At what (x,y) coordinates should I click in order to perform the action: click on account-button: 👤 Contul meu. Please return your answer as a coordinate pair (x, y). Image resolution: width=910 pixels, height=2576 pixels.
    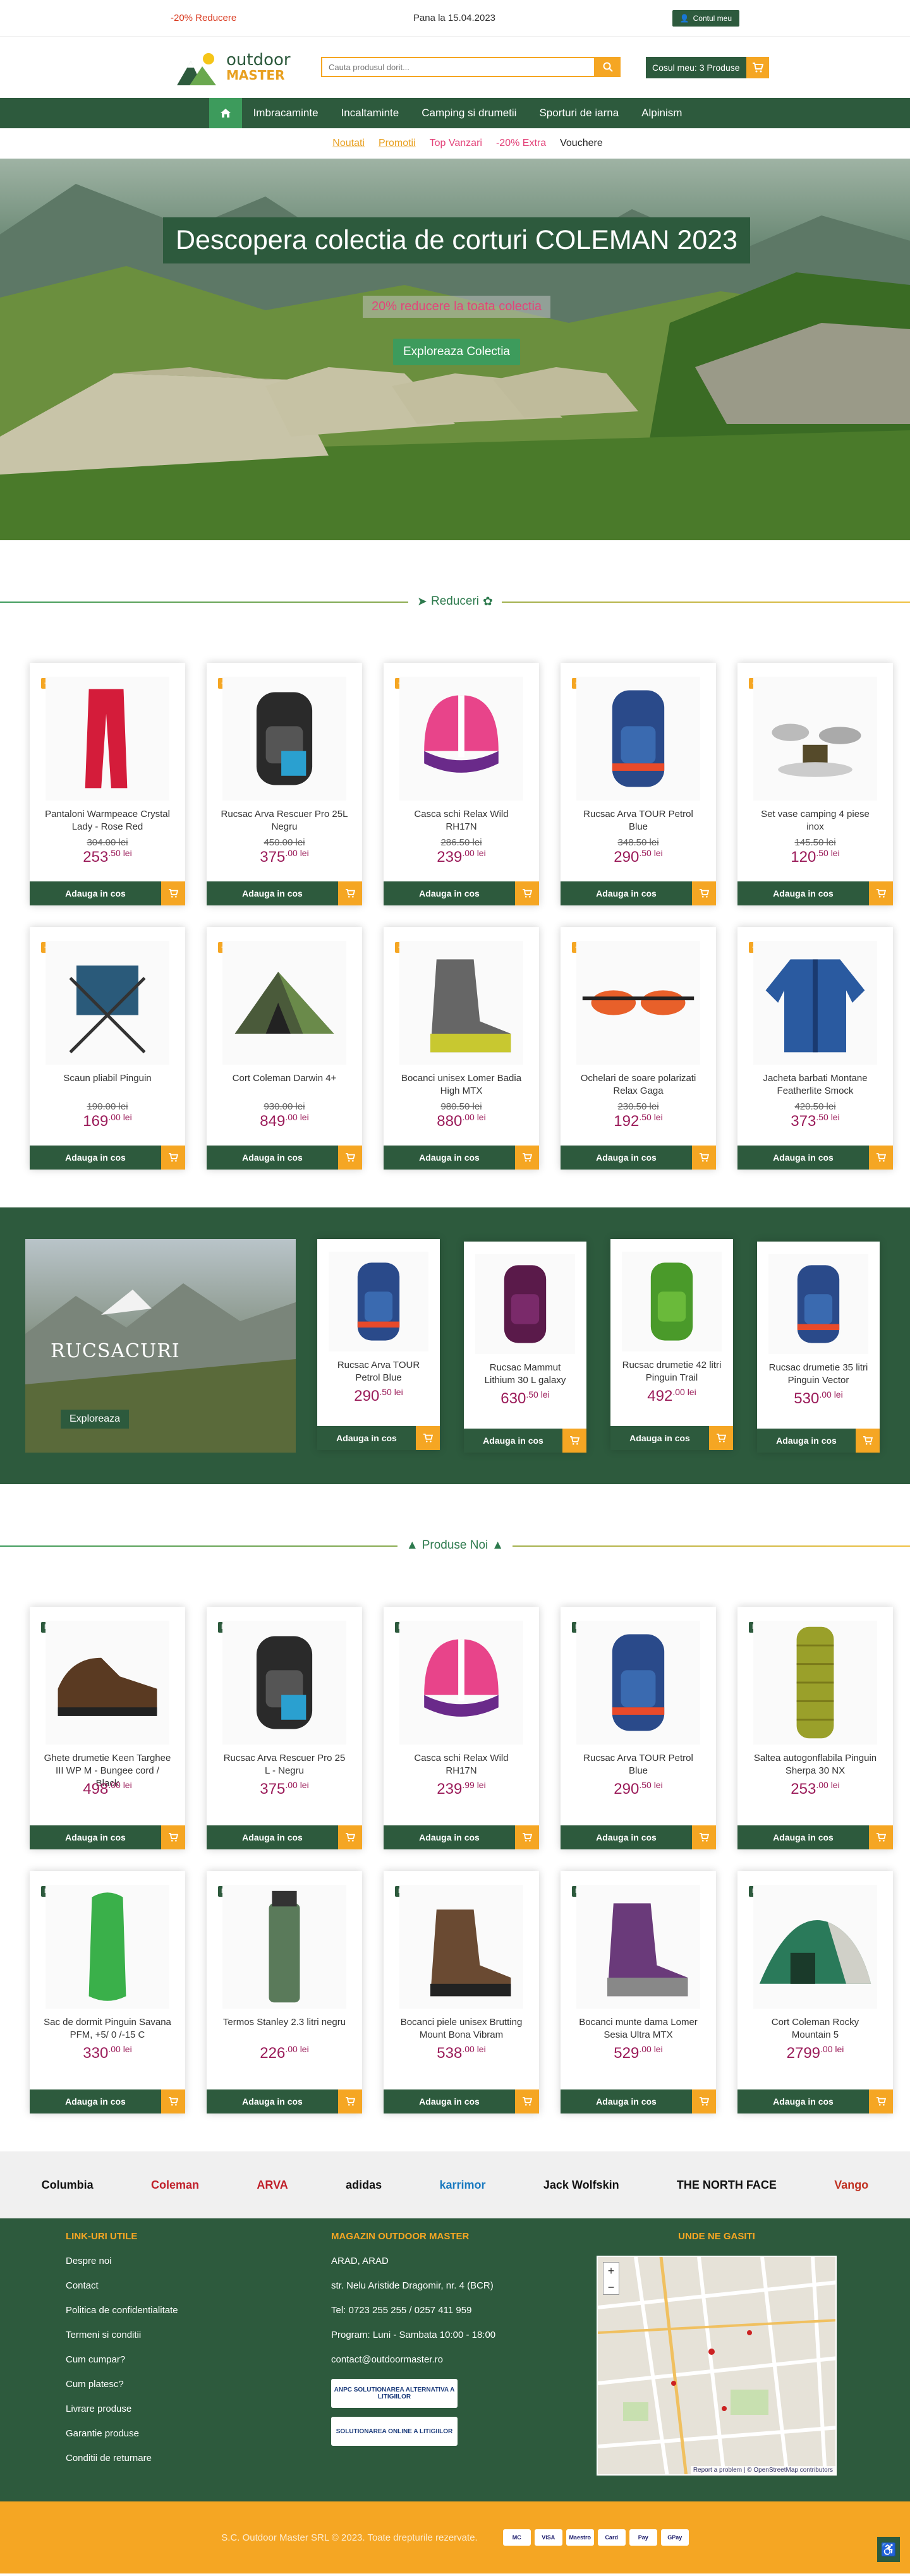
    Looking at the image, I should click on (705, 18).